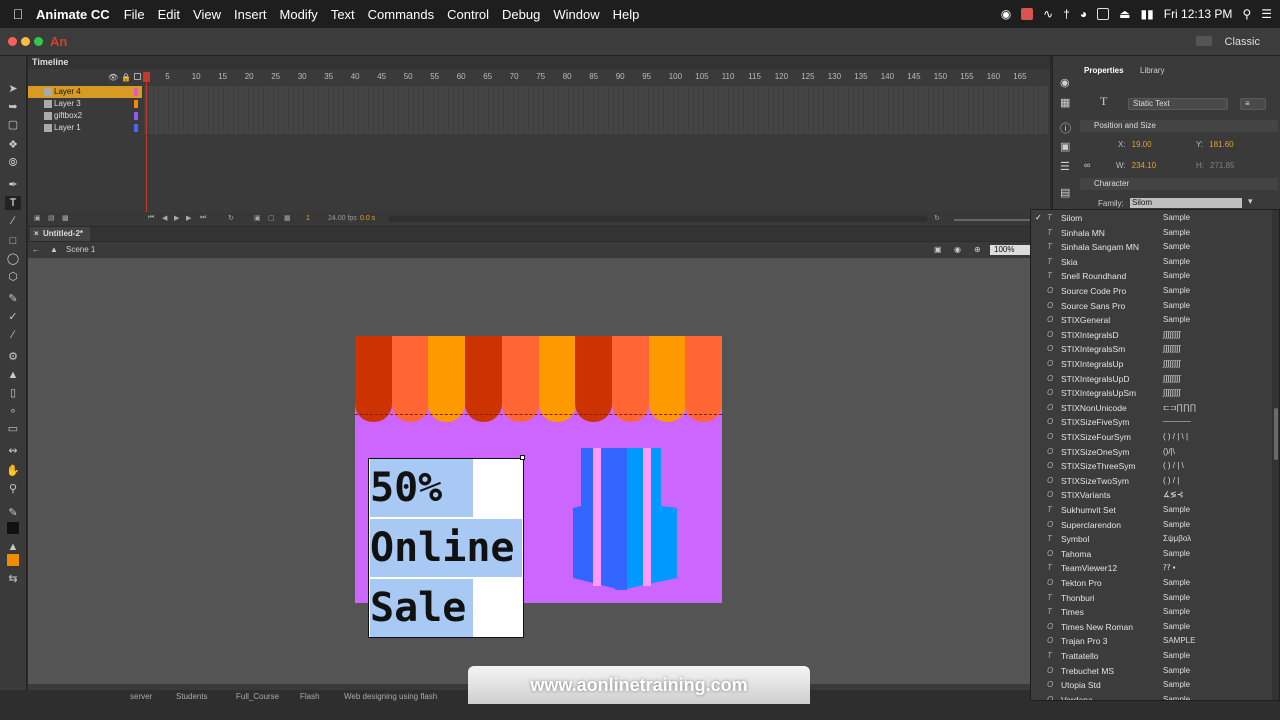 The width and height of the screenshot is (1280, 720). What do you see at coordinates (1087, 165) in the screenshot?
I see `link-dimensions-icon: ∞` at bounding box center [1087, 165].